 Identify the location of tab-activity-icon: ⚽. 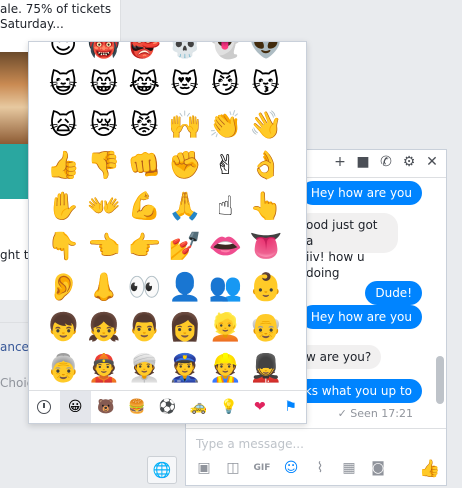
(167, 407).